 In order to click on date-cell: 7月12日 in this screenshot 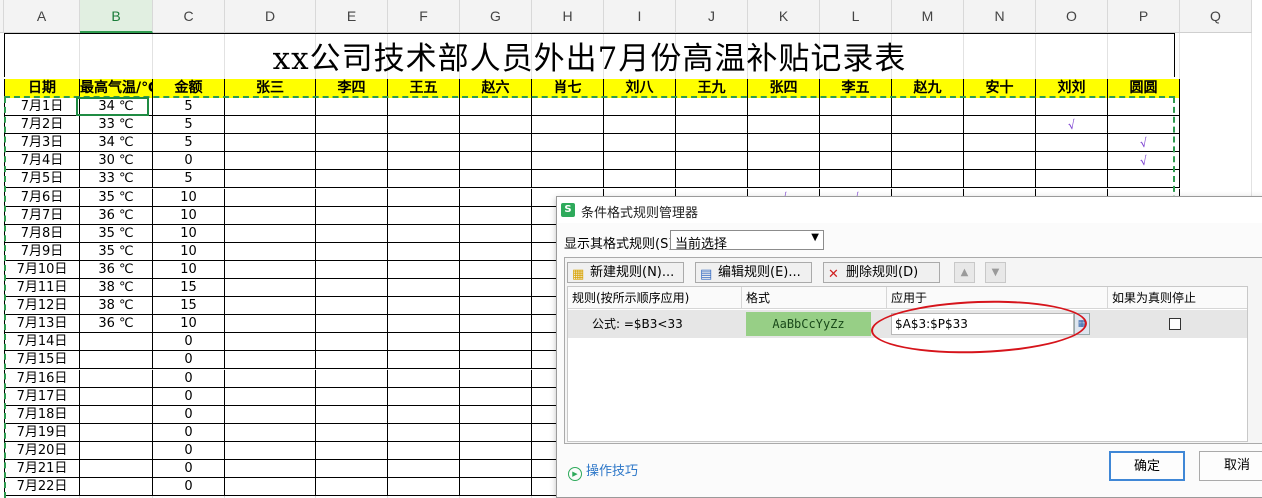, I will do `click(42, 306)`.